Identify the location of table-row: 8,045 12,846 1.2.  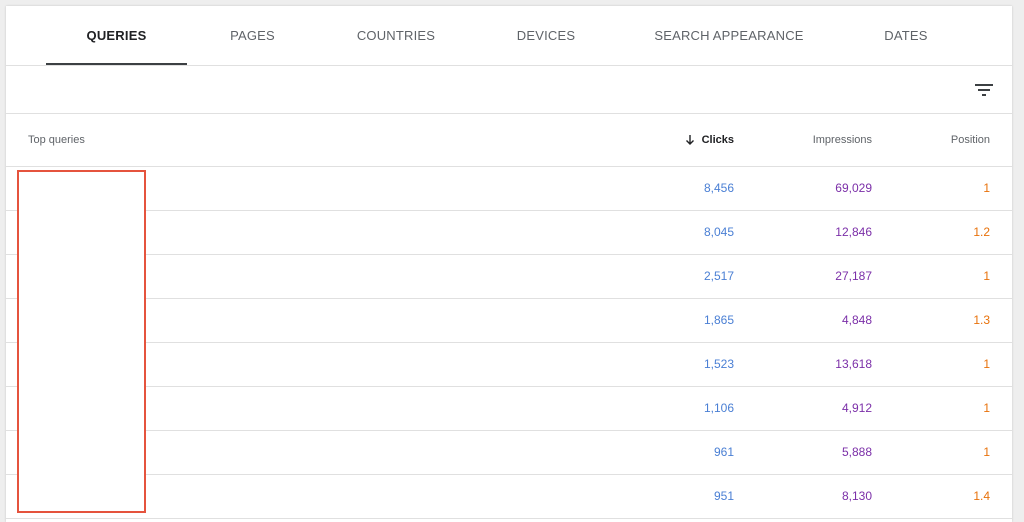
(509, 233).